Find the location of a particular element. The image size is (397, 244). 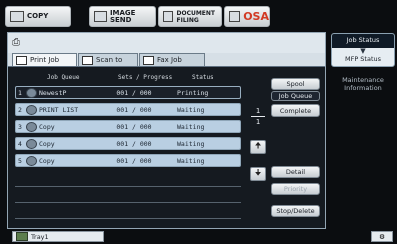

document-filing-mode-button: DOCUMENT FILING is located at coordinates (190, 16).